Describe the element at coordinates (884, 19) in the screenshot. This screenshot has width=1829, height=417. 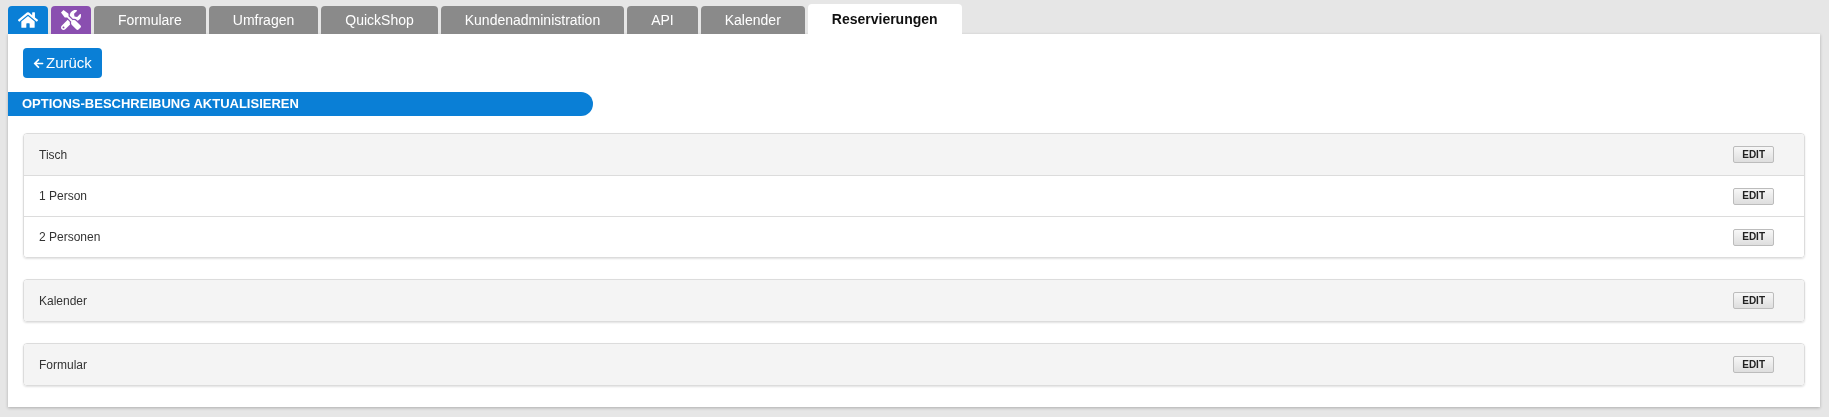
I see `tab: Reservierungen` at that location.